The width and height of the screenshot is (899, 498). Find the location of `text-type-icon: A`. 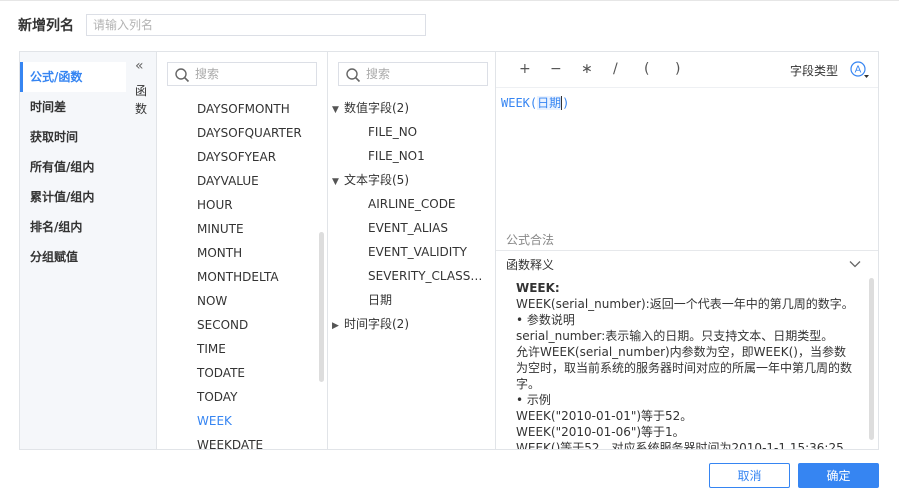

text-type-icon: A is located at coordinates (860, 70).